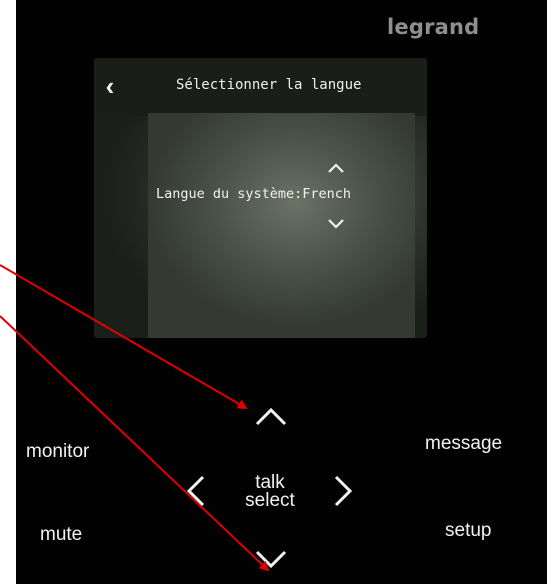 The image size is (547, 584). I want to click on system-language-setting: Langue du système:French, so click(254, 194).